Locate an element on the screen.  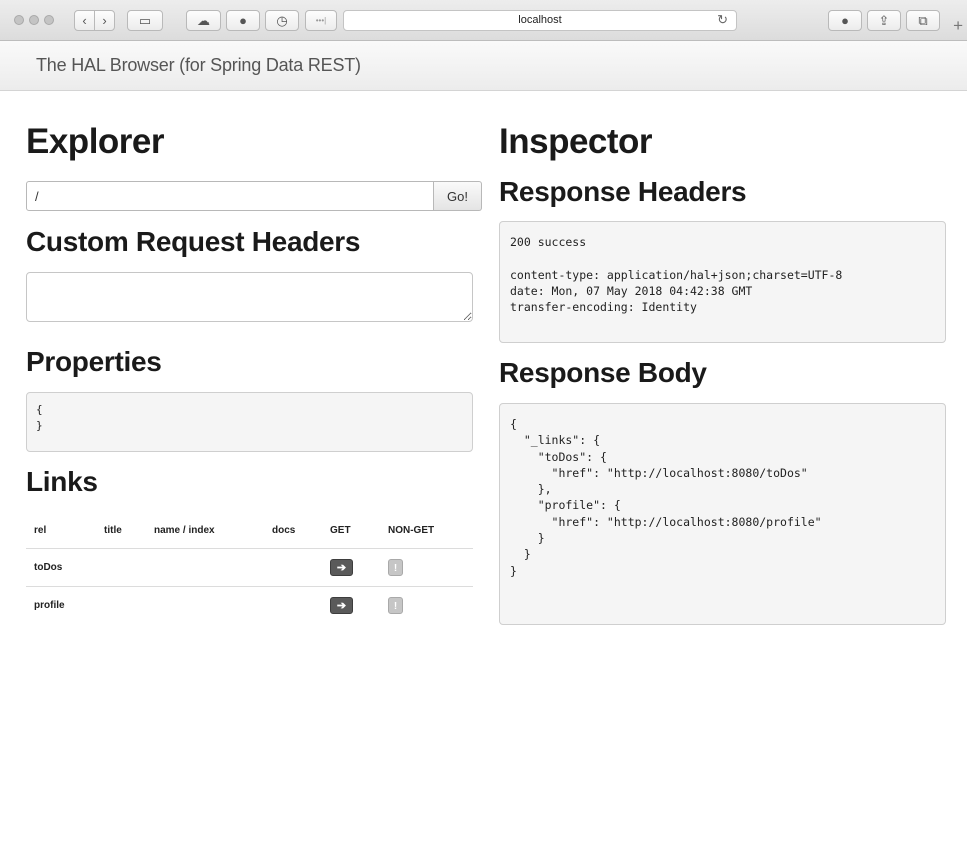
cloud-icon: ☁ is located at coordinates (203, 20).